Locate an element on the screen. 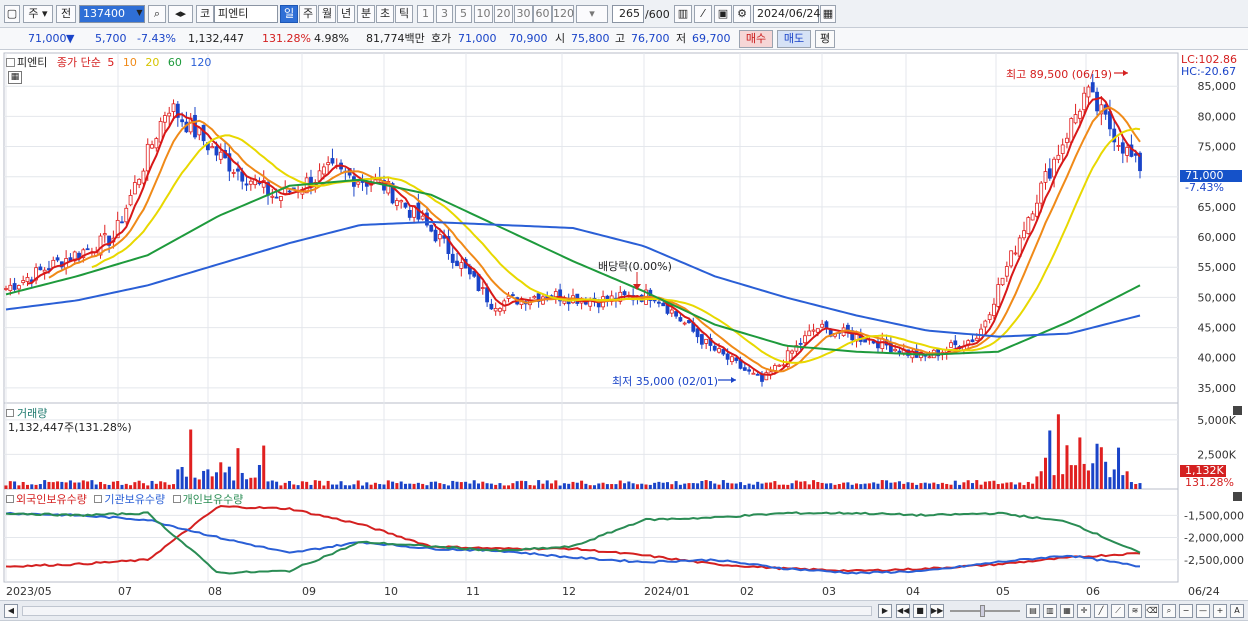 This screenshot has height=621, width=1248. window-icon: ▢ is located at coordinates (12, 14).